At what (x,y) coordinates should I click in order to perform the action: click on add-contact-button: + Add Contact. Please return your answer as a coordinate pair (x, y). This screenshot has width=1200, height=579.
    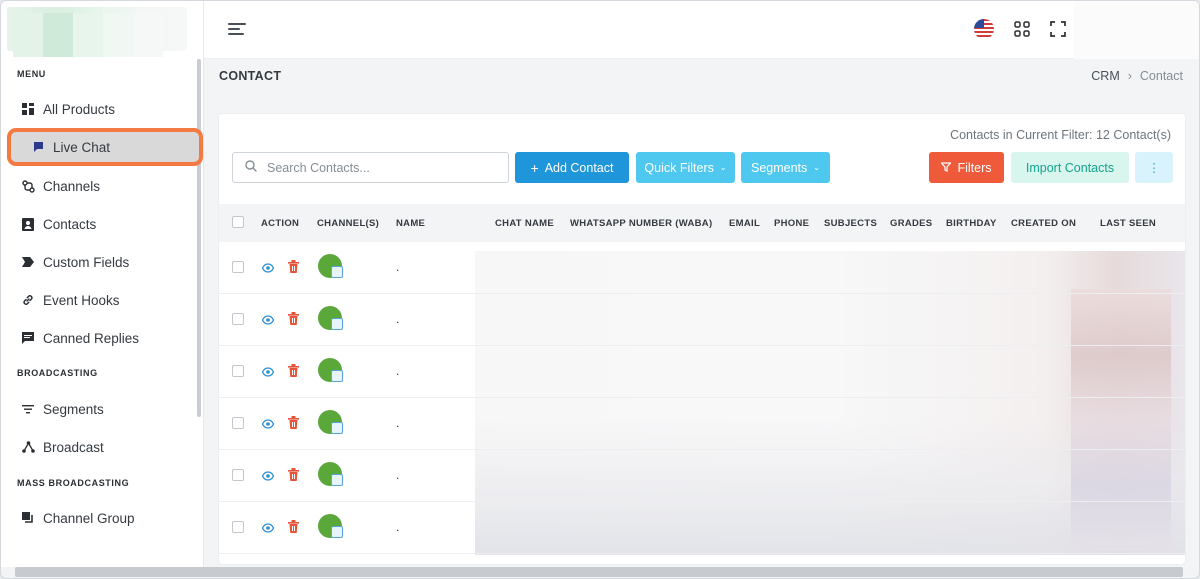
    Looking at the image, I should click on (572, 167).